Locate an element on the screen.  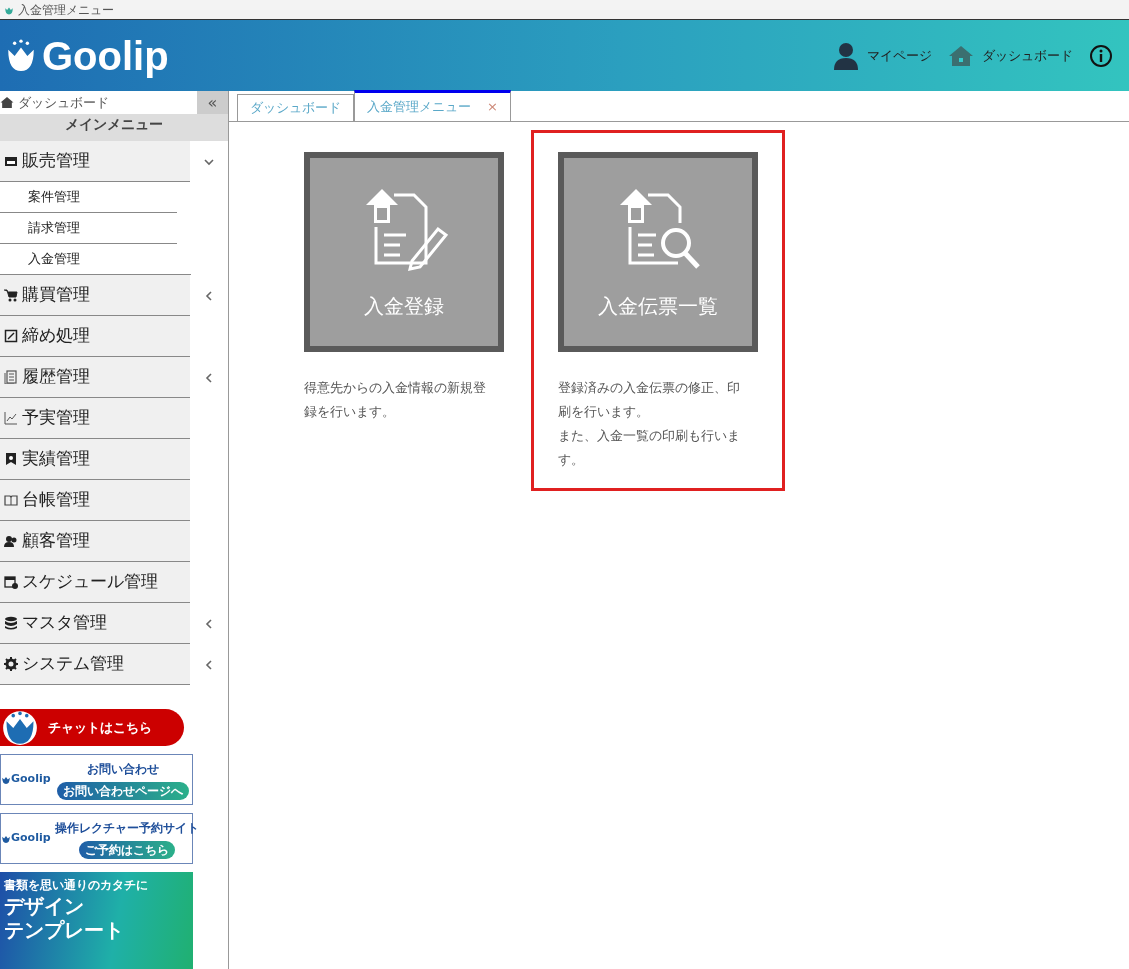
dashboard-link: ダッシュボード is located at coordinates (63, 102).